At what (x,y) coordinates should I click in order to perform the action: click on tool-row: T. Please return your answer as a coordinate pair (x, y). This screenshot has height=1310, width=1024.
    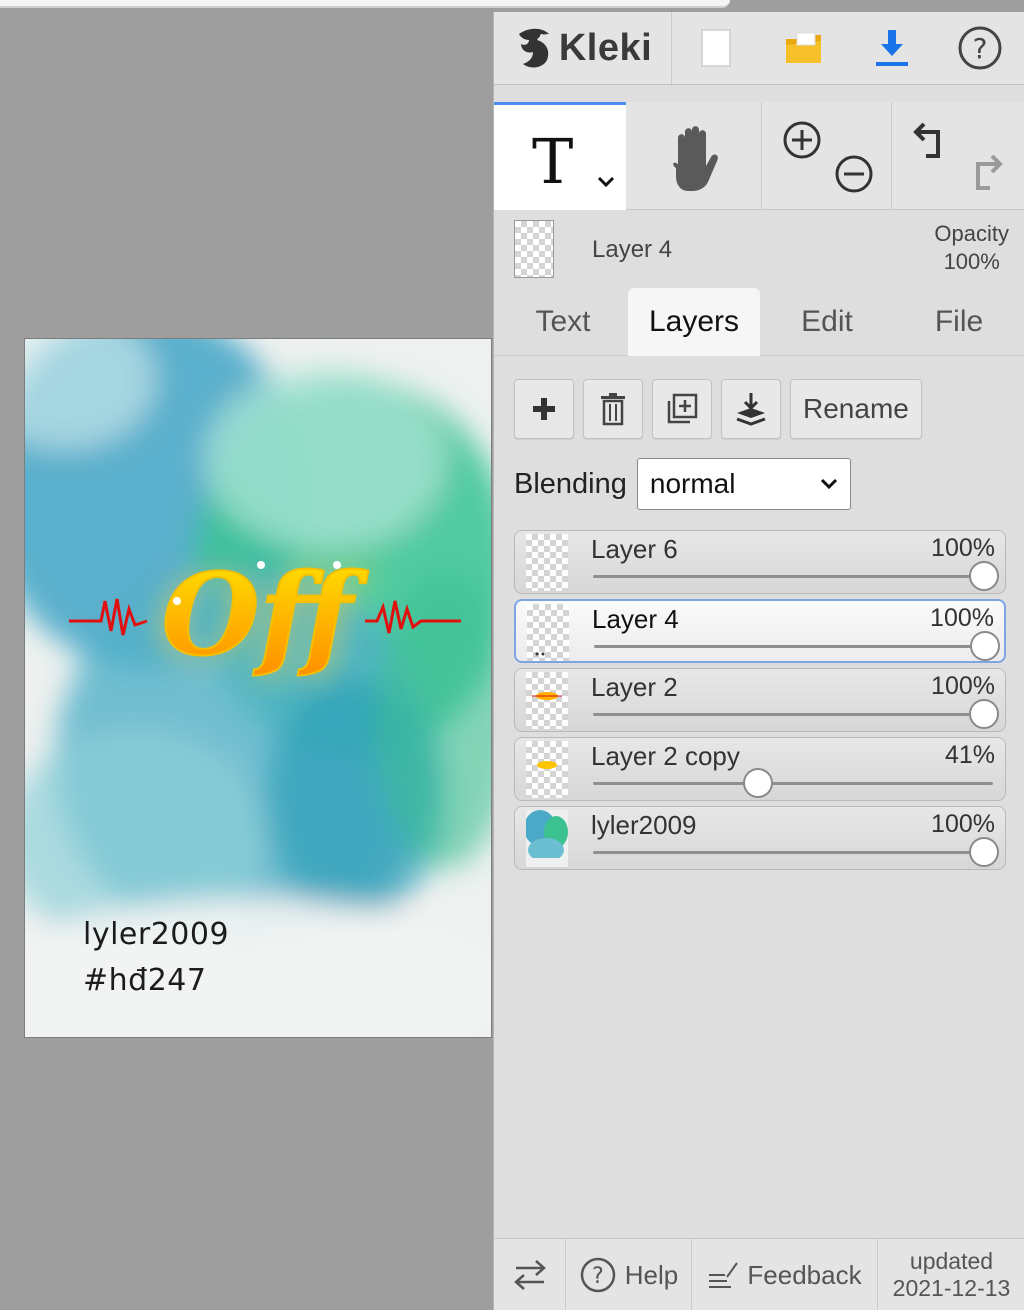
    Looking at the image, I should click on (759, 156).